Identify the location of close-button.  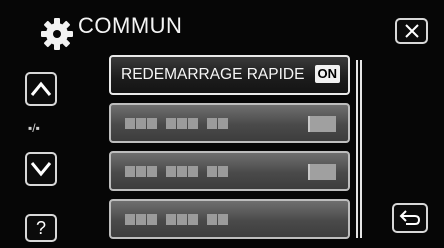
(411, 31).